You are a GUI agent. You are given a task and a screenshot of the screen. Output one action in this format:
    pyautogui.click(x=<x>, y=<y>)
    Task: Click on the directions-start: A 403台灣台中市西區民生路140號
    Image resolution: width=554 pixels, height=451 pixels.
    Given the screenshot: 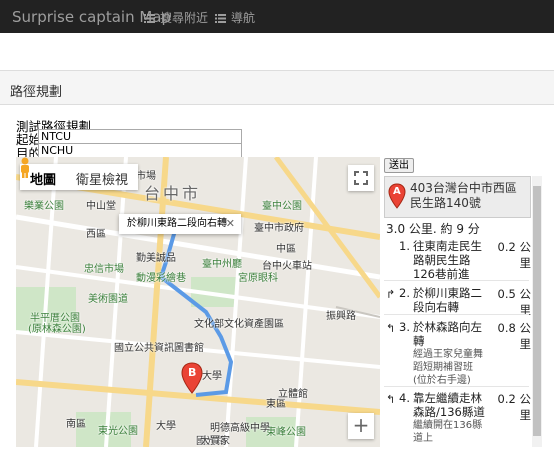 What is the action you would take?
    pyautogui.click(x=457, y=197)
    